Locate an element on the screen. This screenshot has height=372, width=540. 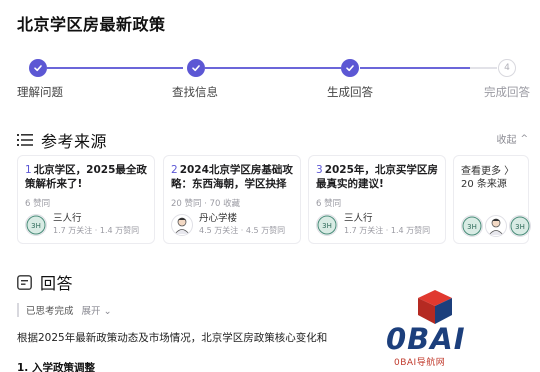
chevron-down-icon: ⌄ is located at coordinates (107, 311).